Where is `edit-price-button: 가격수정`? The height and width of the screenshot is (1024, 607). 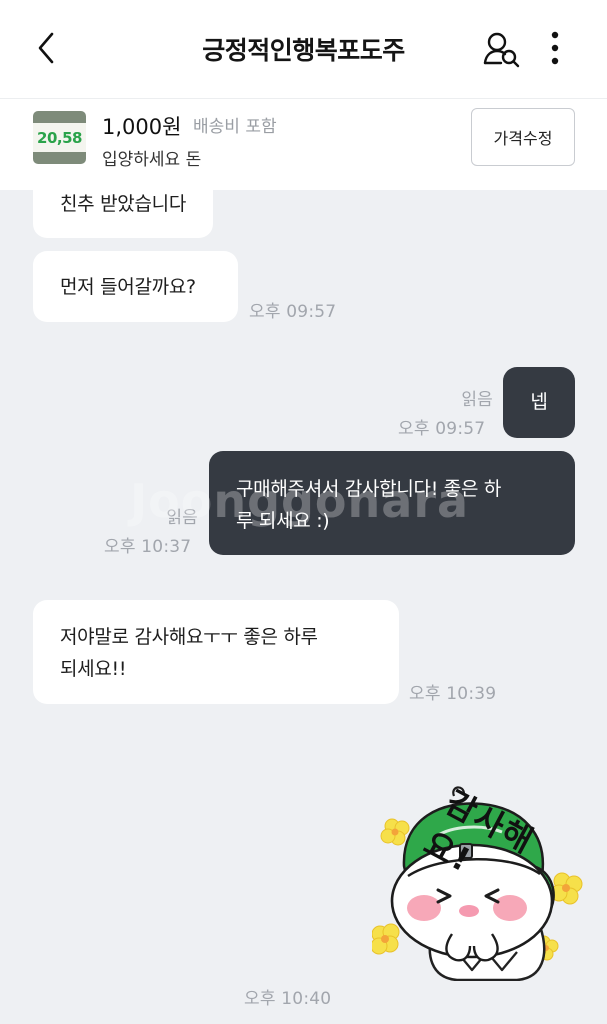
edit-price-button: 가격수정 is located at coordinates (523, 137).